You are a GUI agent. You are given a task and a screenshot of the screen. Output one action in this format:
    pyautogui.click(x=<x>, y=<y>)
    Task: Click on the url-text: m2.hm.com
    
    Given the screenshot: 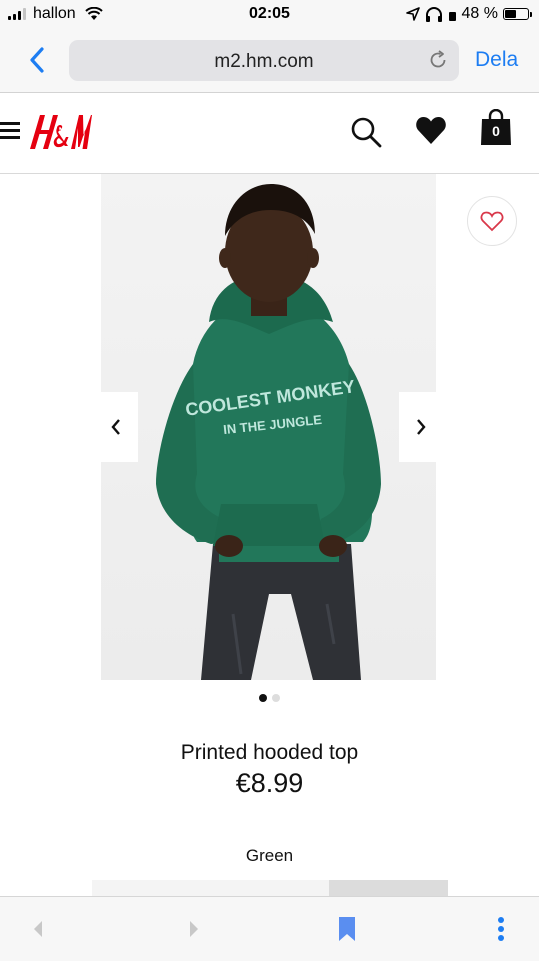 What is the action you would take?
    pyautogui.click(x=264, y=61)
    